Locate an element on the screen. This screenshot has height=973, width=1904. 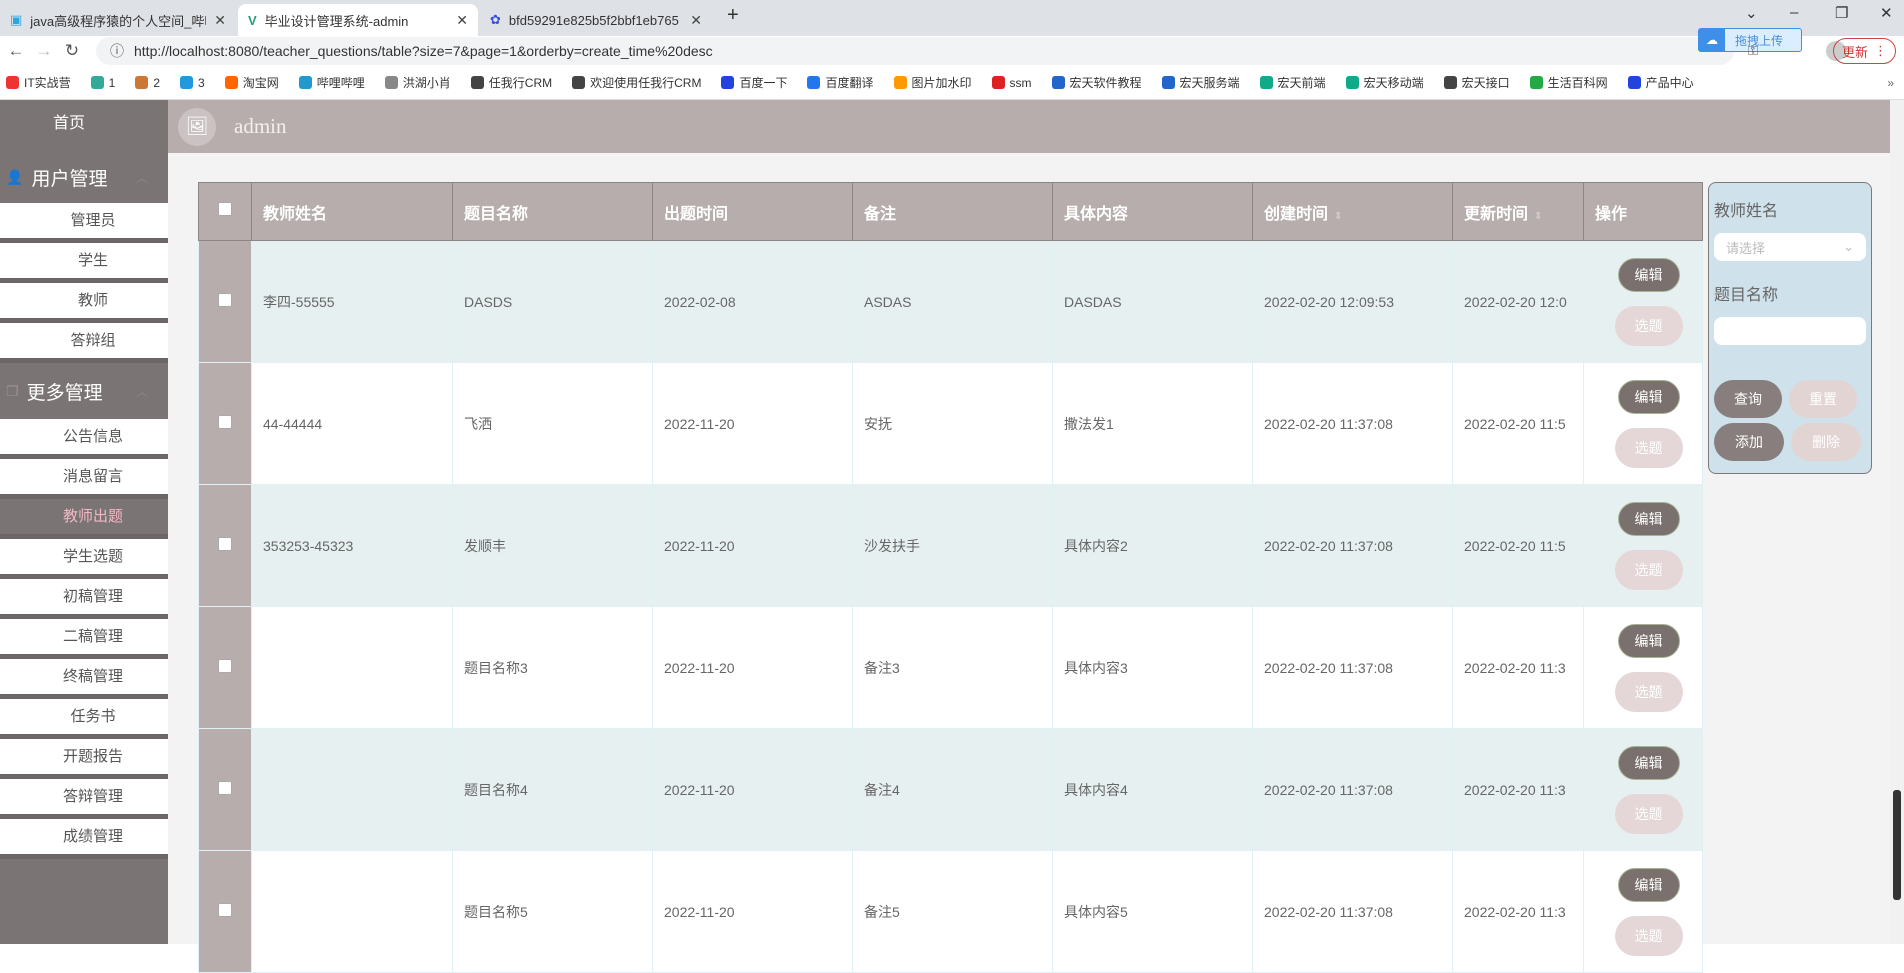
sidebar-item: 开题报告 is located at coordinates (84, 759).